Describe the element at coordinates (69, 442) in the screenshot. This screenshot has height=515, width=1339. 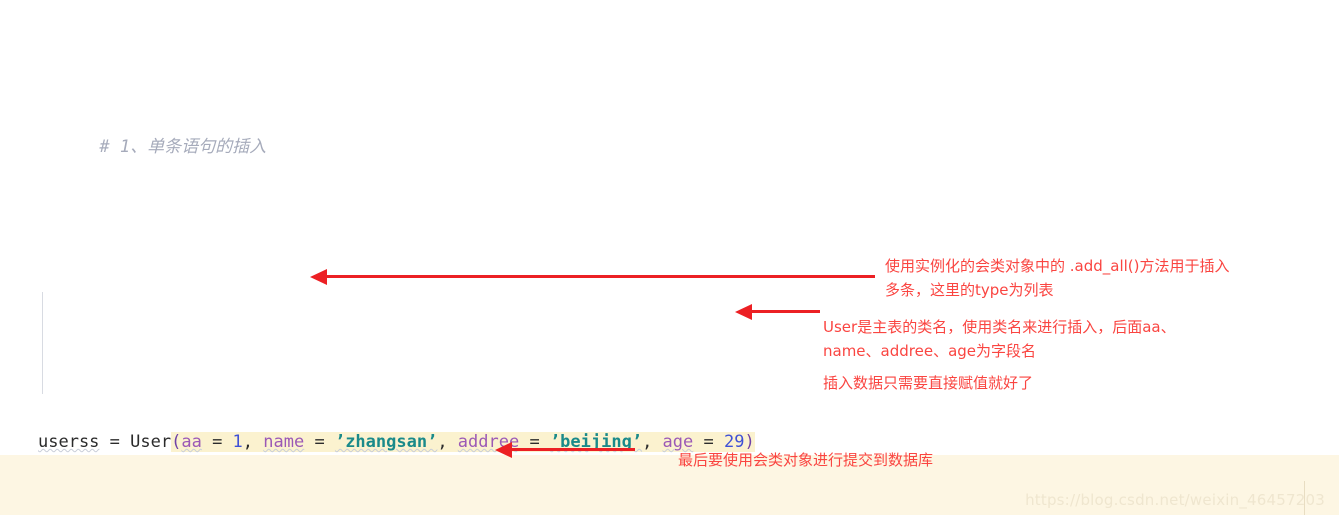
I see `token-userss: userss` at that location.